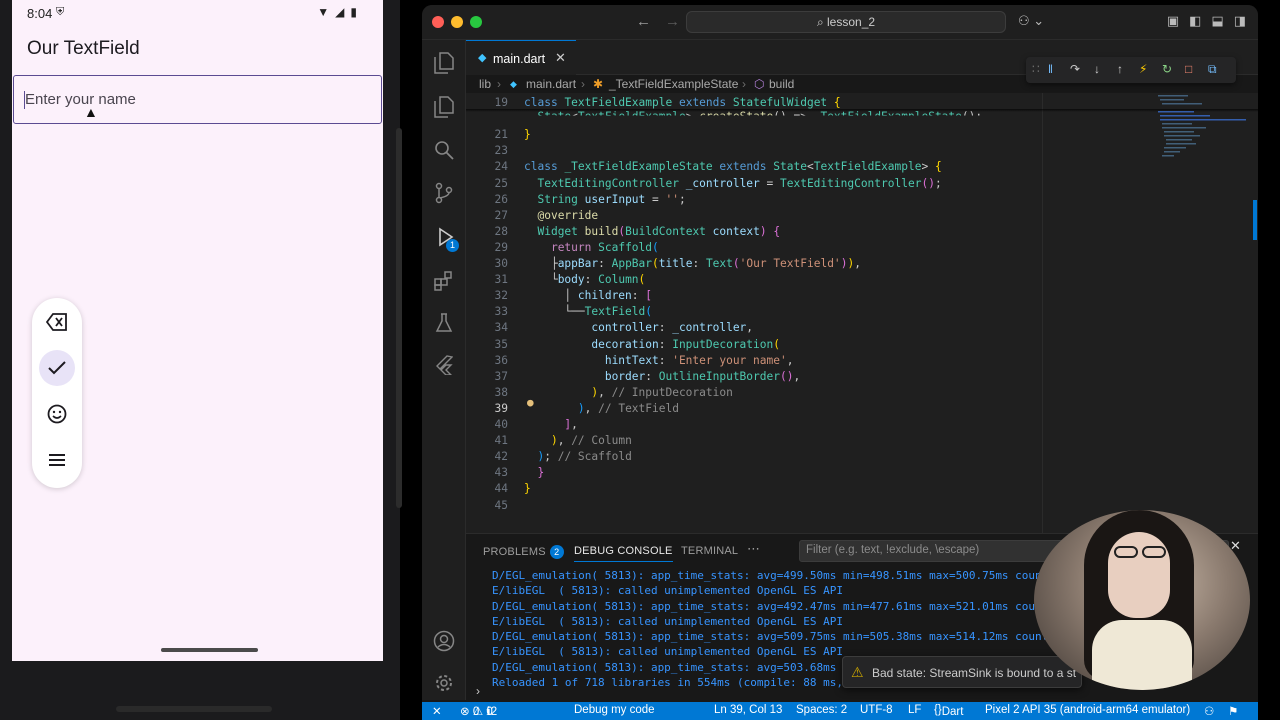 The image size is (1280, 720). What do you see at coordinates (444, 63) in the screenshot?
I see `explorer-icon` at bounding box center [444, 63].